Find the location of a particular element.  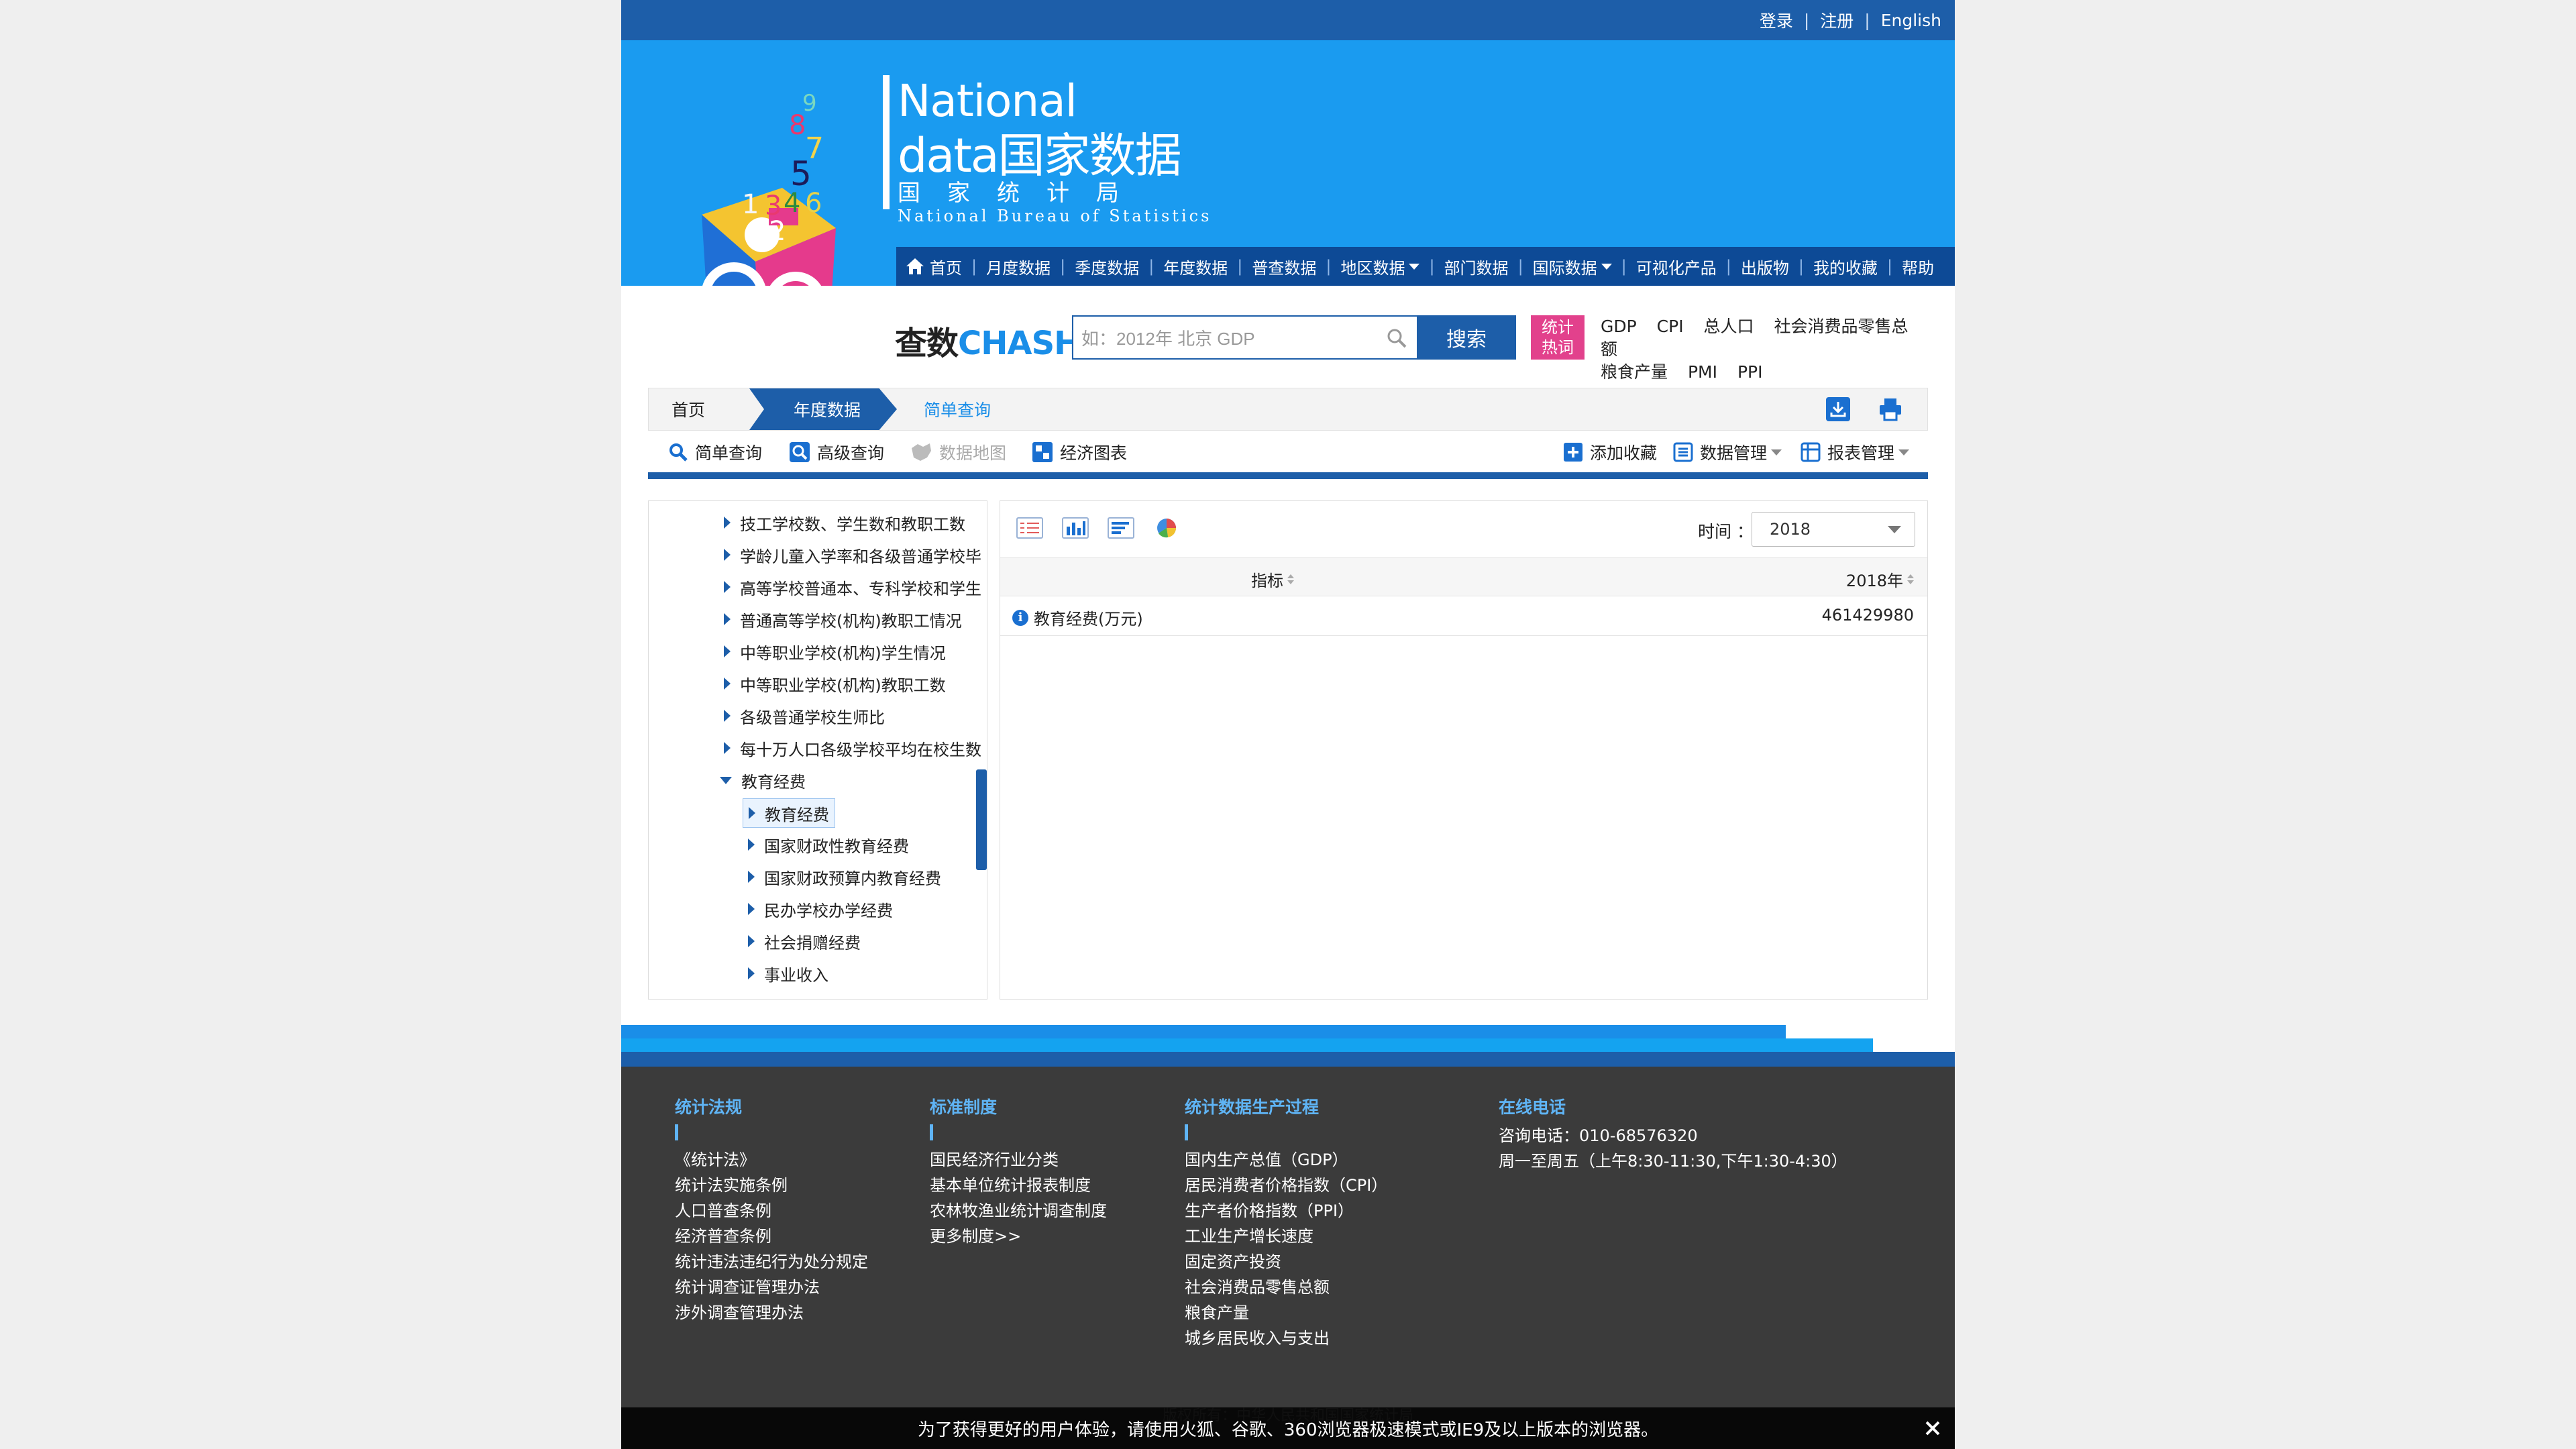

hot-term: 粮食产量 is located at coordinates (1634, 372).